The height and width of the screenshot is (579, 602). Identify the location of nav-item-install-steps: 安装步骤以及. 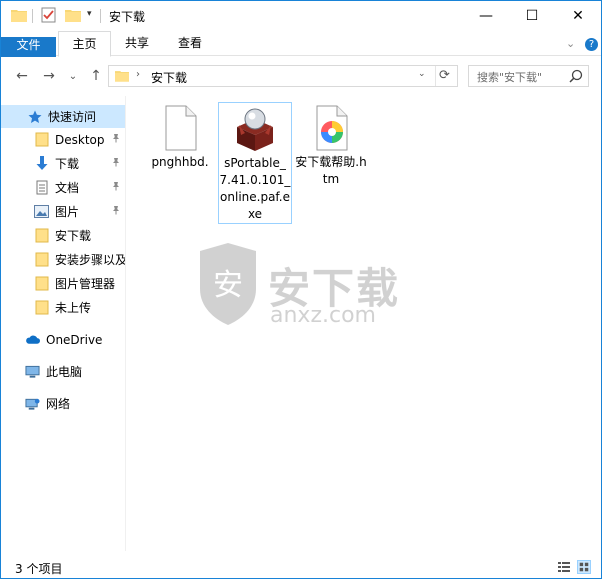
(63, 259).